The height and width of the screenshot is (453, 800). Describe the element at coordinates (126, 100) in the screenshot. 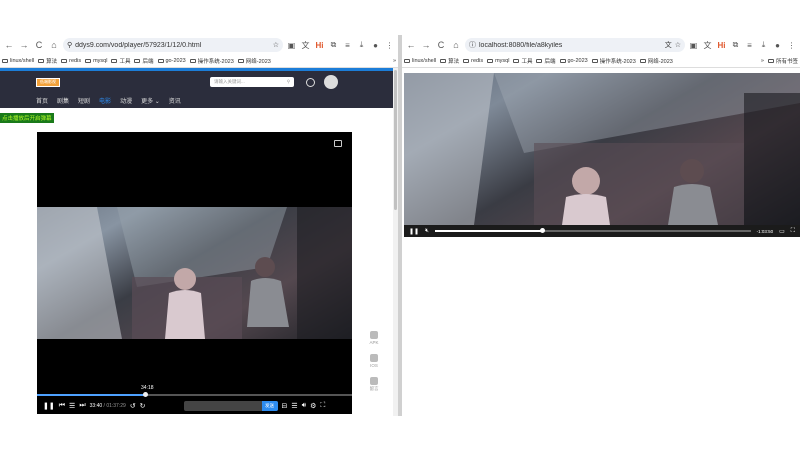

I see `nav-anime: 动漫` at that location.